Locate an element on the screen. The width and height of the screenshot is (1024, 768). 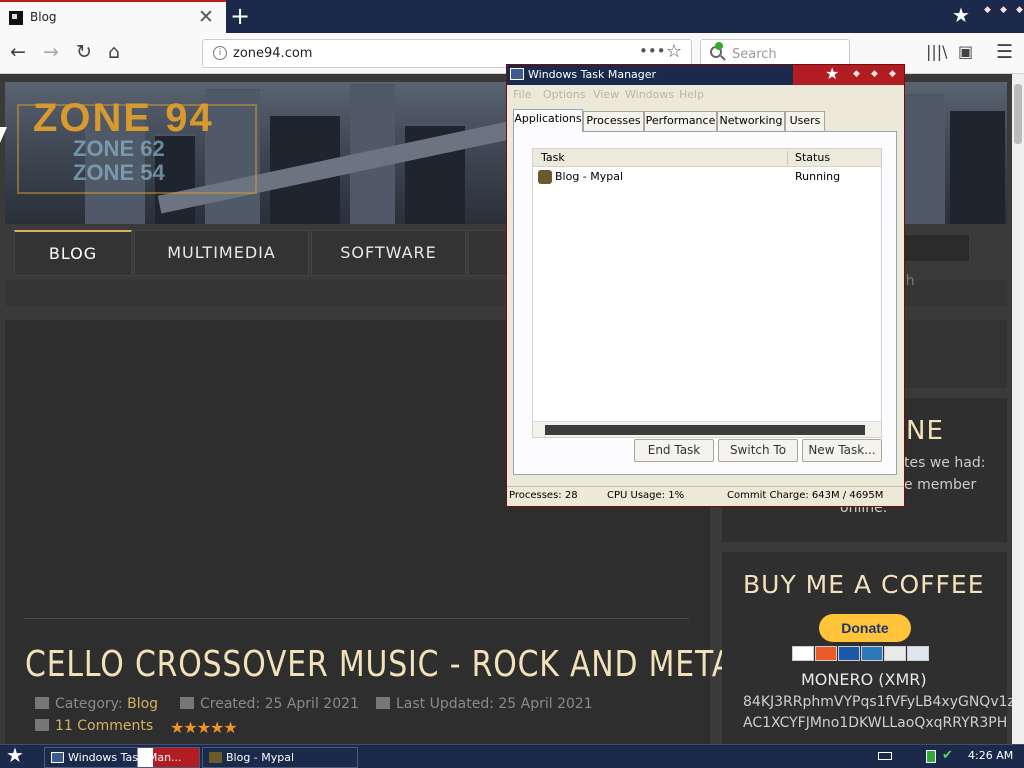
commit-charge: Commit Charge: 643M / 4695M is located at coordinates (805, 495).